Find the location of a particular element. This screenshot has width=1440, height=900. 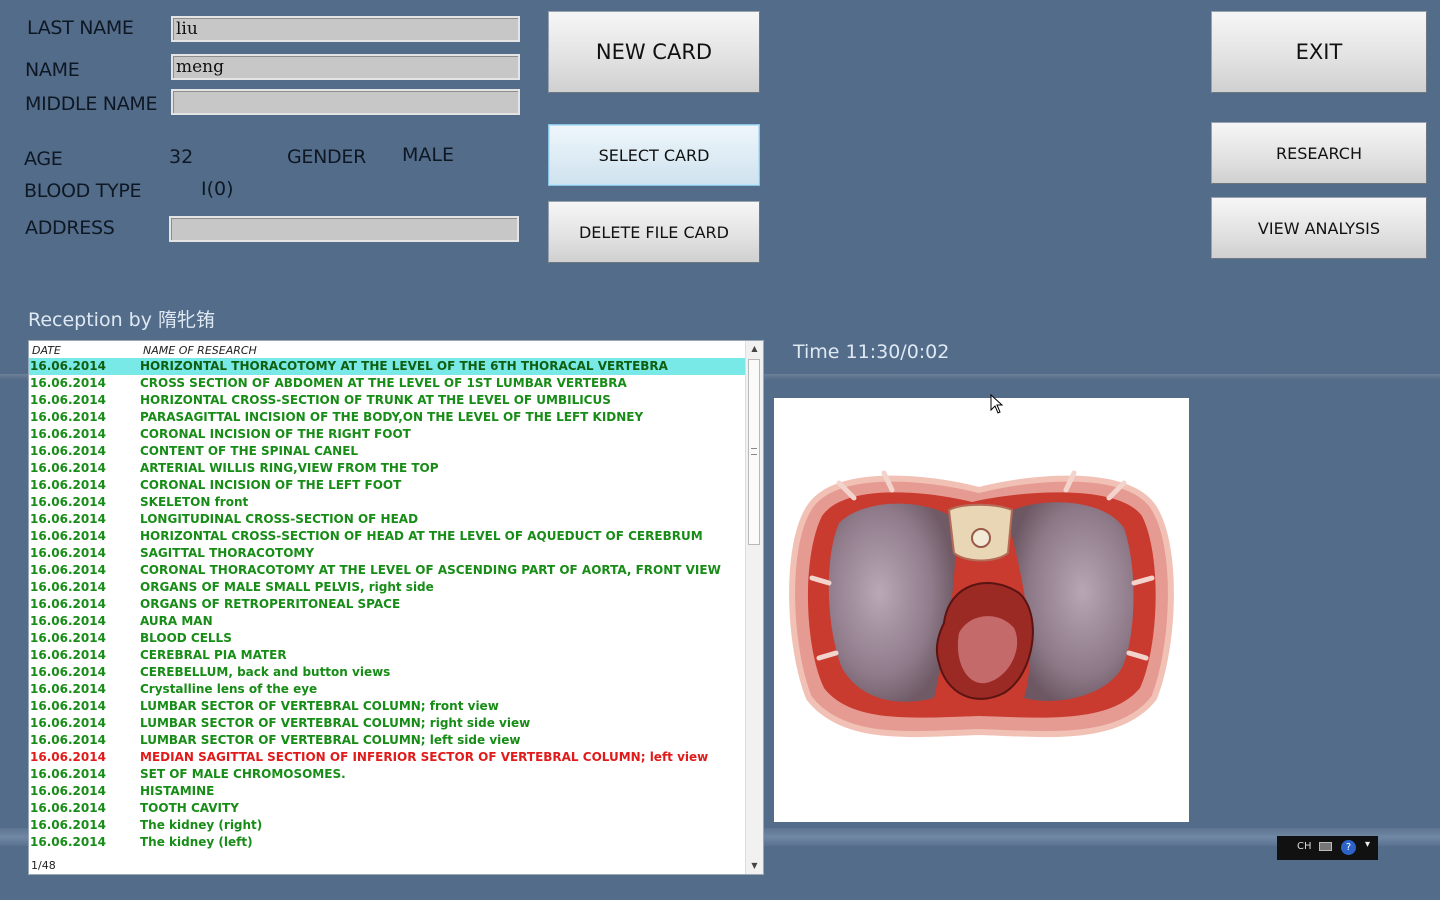

list-item: 16.06.2014 The kidney (left) is located at coordinates (388, 842).